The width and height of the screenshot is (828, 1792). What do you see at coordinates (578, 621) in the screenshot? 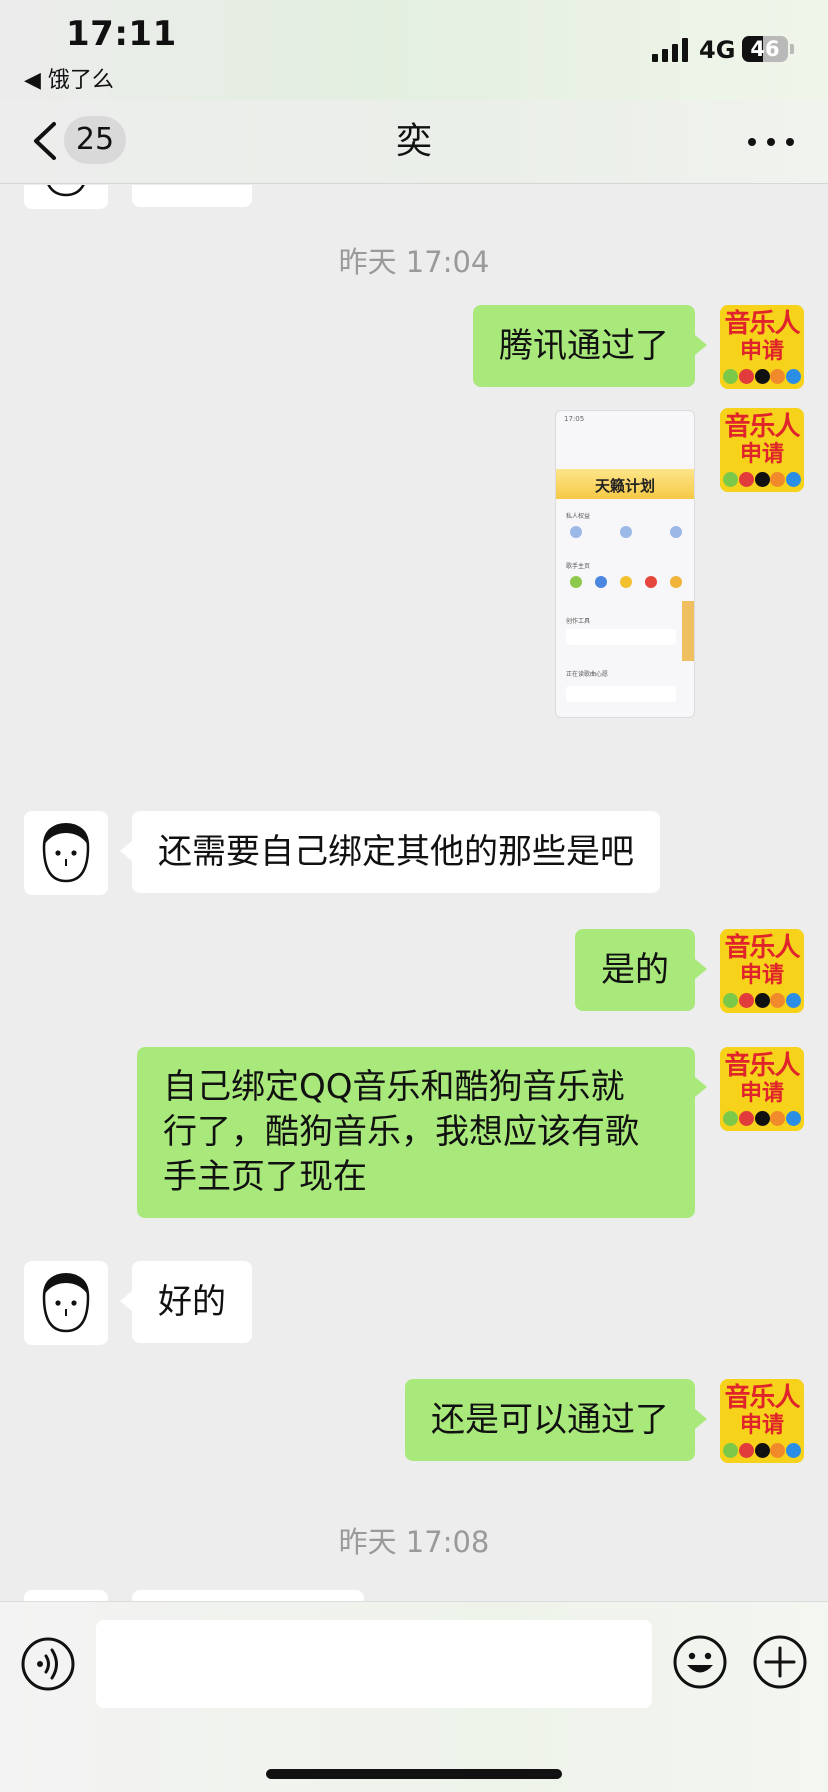
I see `thumb-section: 创作工具` at bounding box center [578, 621].